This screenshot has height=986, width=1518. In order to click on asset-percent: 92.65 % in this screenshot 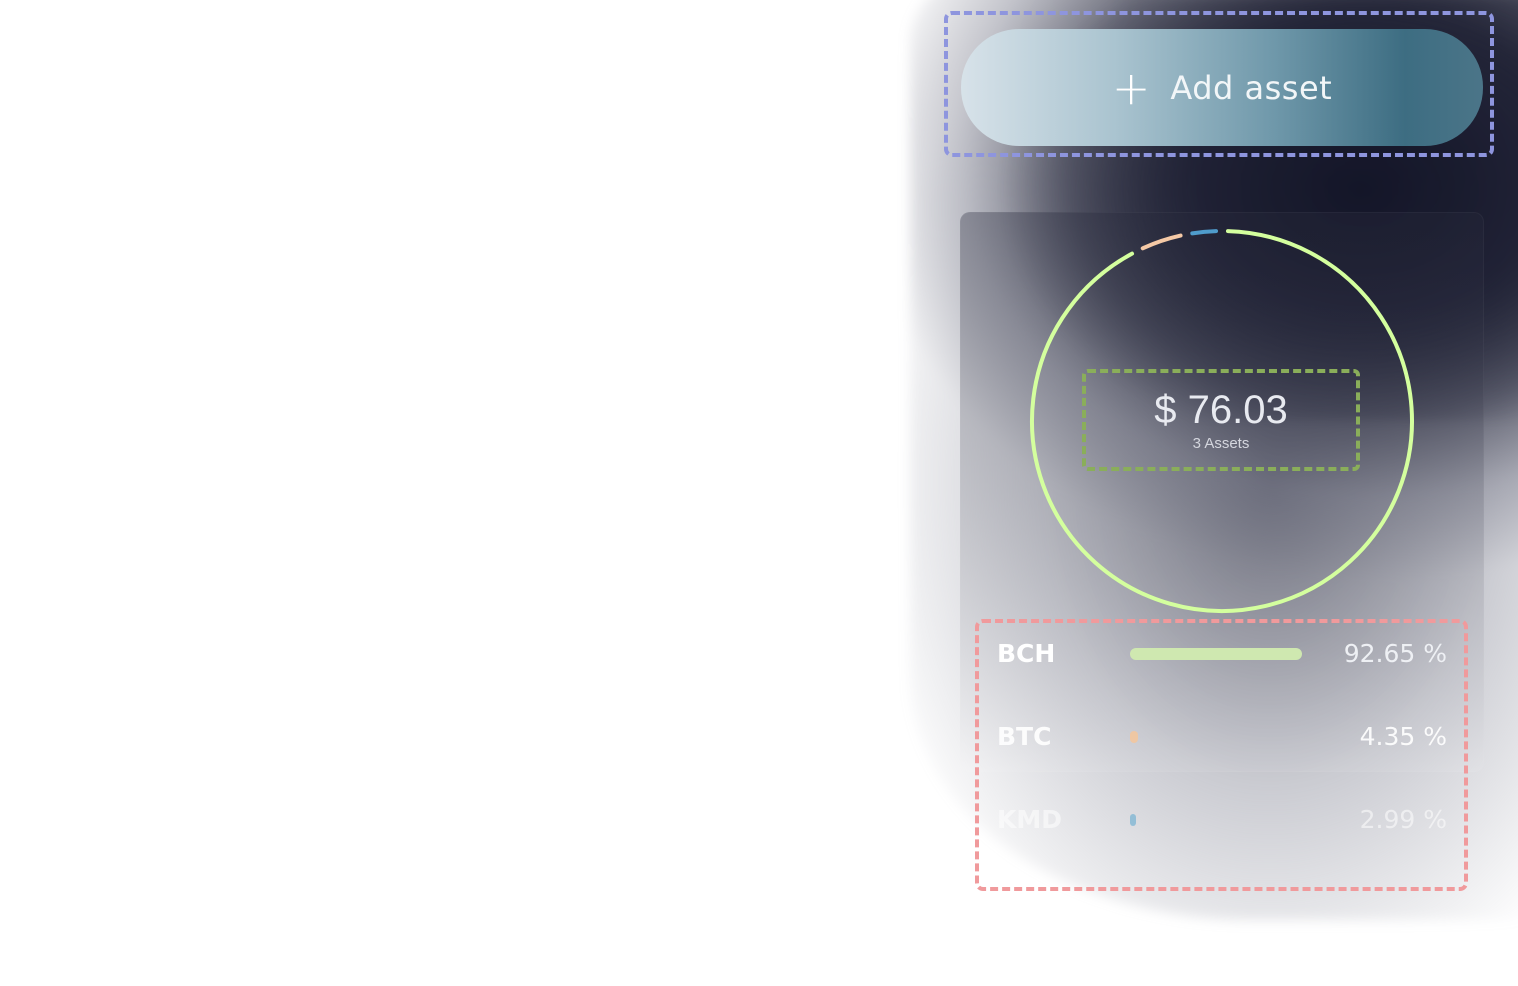, I will do `click(1395, 653)`.